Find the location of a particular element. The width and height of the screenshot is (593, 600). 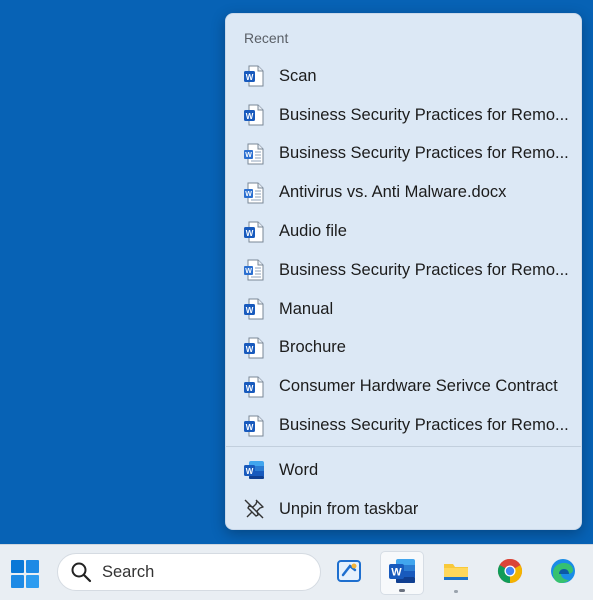

recent-item-label: Antivirus vs. Anti Malware.docx is located at coordinates (393, 192).